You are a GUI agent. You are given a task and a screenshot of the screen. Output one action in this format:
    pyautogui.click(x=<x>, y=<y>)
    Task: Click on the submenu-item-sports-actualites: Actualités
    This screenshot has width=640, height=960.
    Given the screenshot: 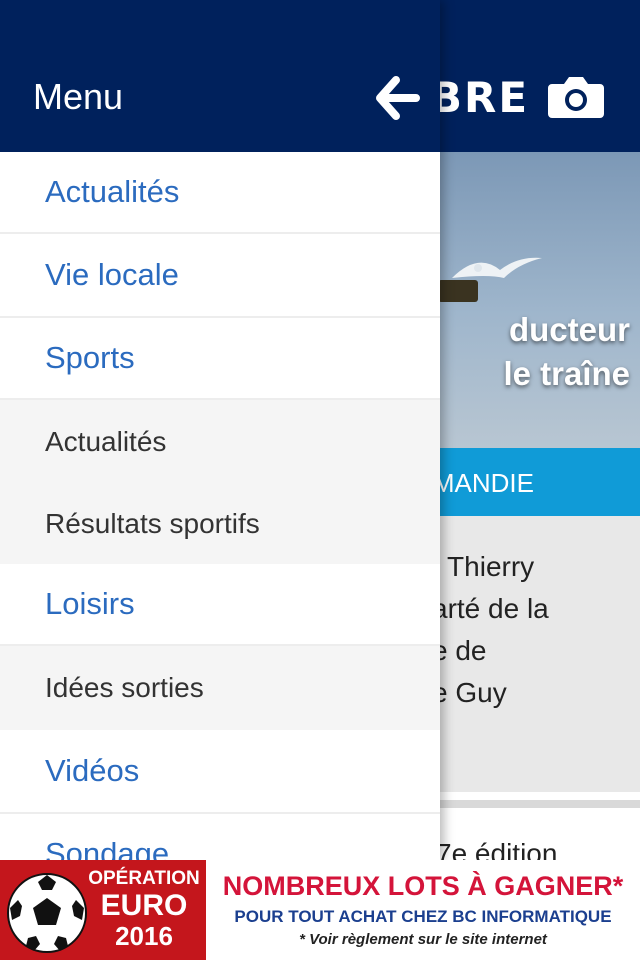 What is the action you would take?
    pyautogui.click(x=220, y=442)
    